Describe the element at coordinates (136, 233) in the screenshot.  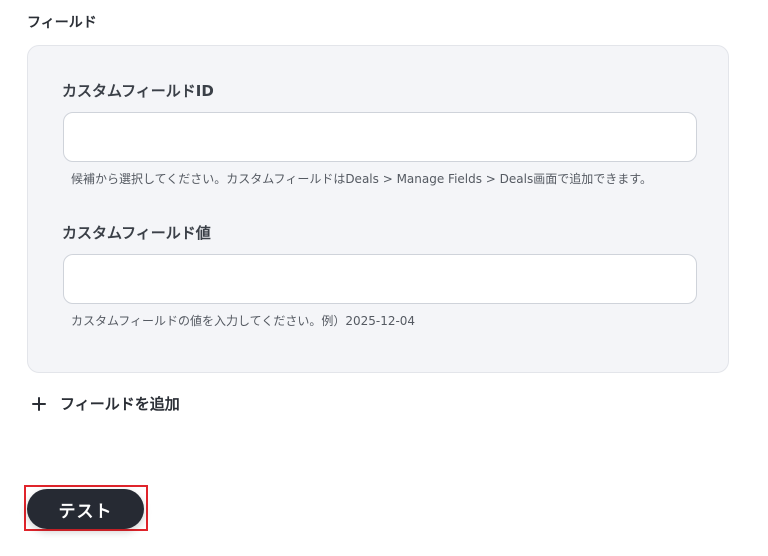
I see `custom-field-value-label: カスタムフィールド値` at that location.